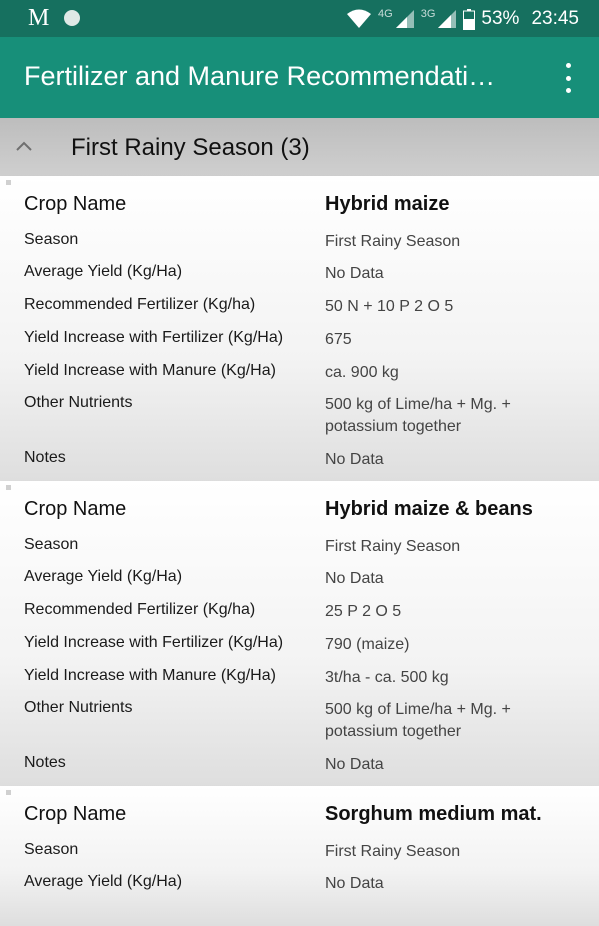 The height and width of the screenshot is (926, 599). What do you see at coordinates (500, 18) in the screenshot?
I see `battery-percent: 53%` at bounding box center [500, 18].